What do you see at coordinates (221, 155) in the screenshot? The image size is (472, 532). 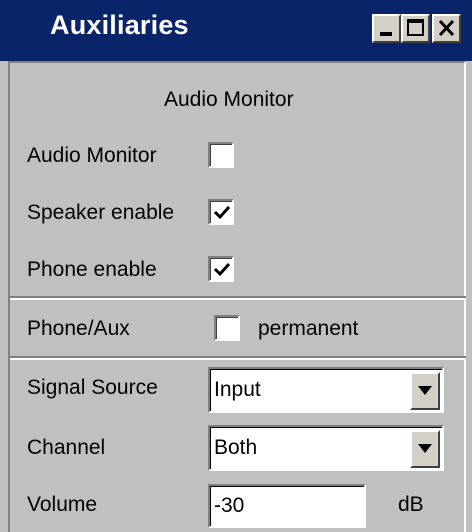 I see `audio-monitor-checkbox` at bounding box center [221, 155].